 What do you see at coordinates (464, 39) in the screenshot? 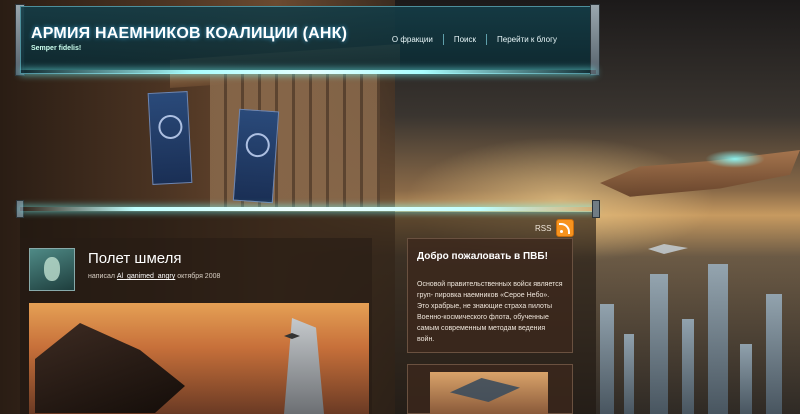
I see `nav-link-search: Поиск` at bounding box center [464, 39].